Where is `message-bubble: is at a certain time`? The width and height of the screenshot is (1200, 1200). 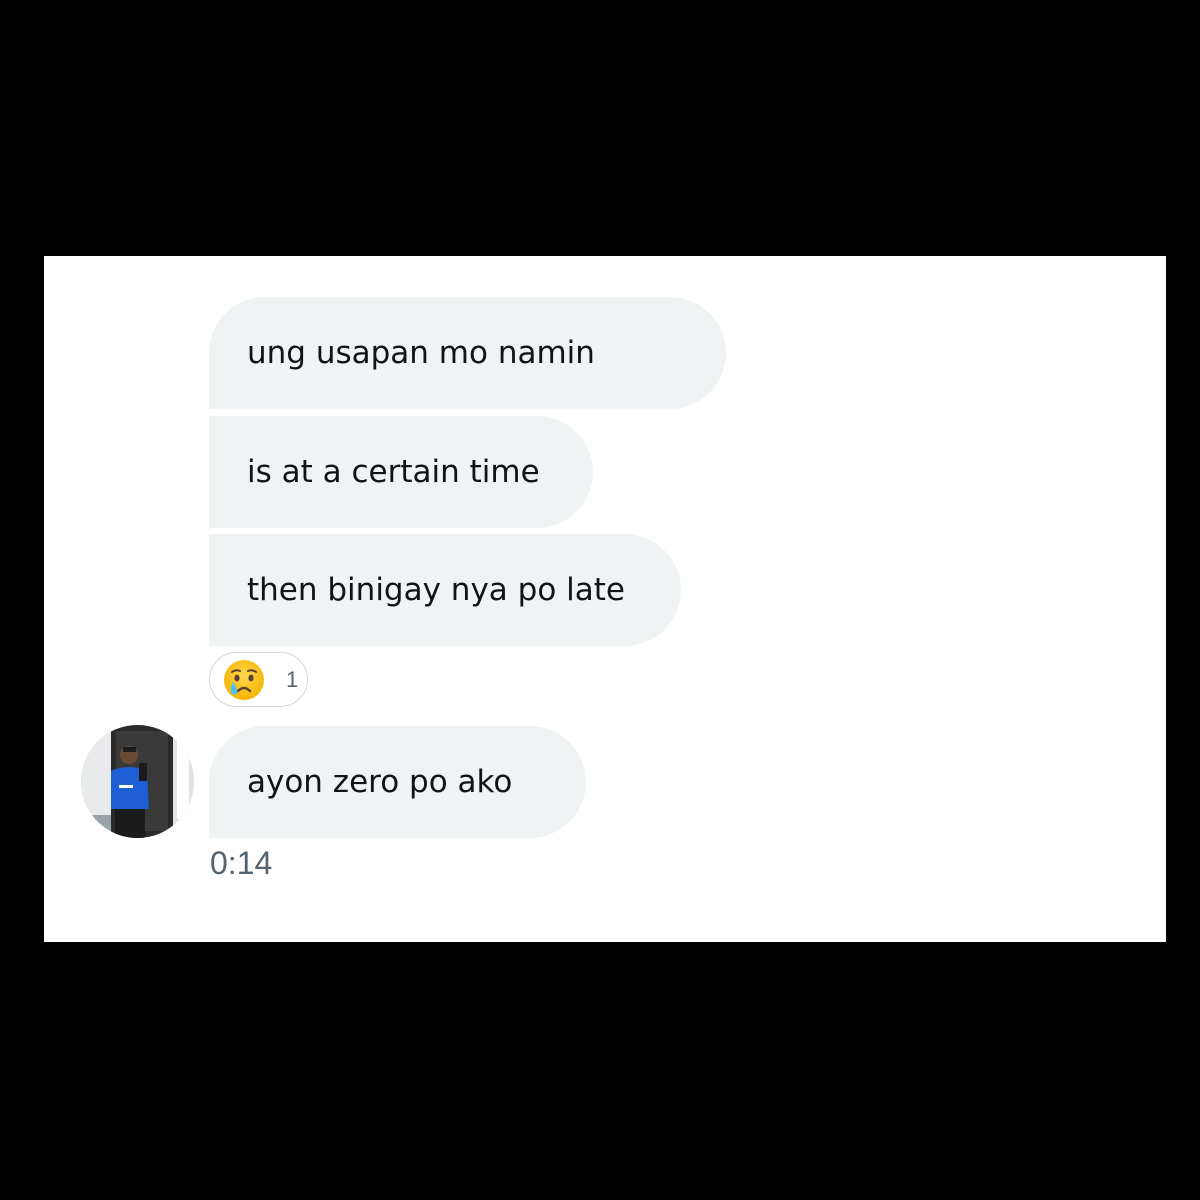
message-bubble: is at a certain time is located at coordinates (401, 472).